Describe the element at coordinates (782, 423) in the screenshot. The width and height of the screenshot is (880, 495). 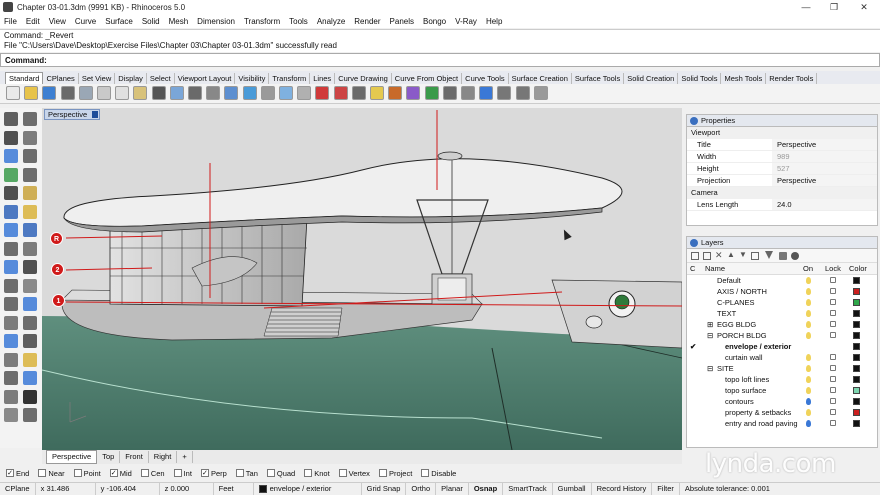
I see `layer-row: entry and road paving` at that location.